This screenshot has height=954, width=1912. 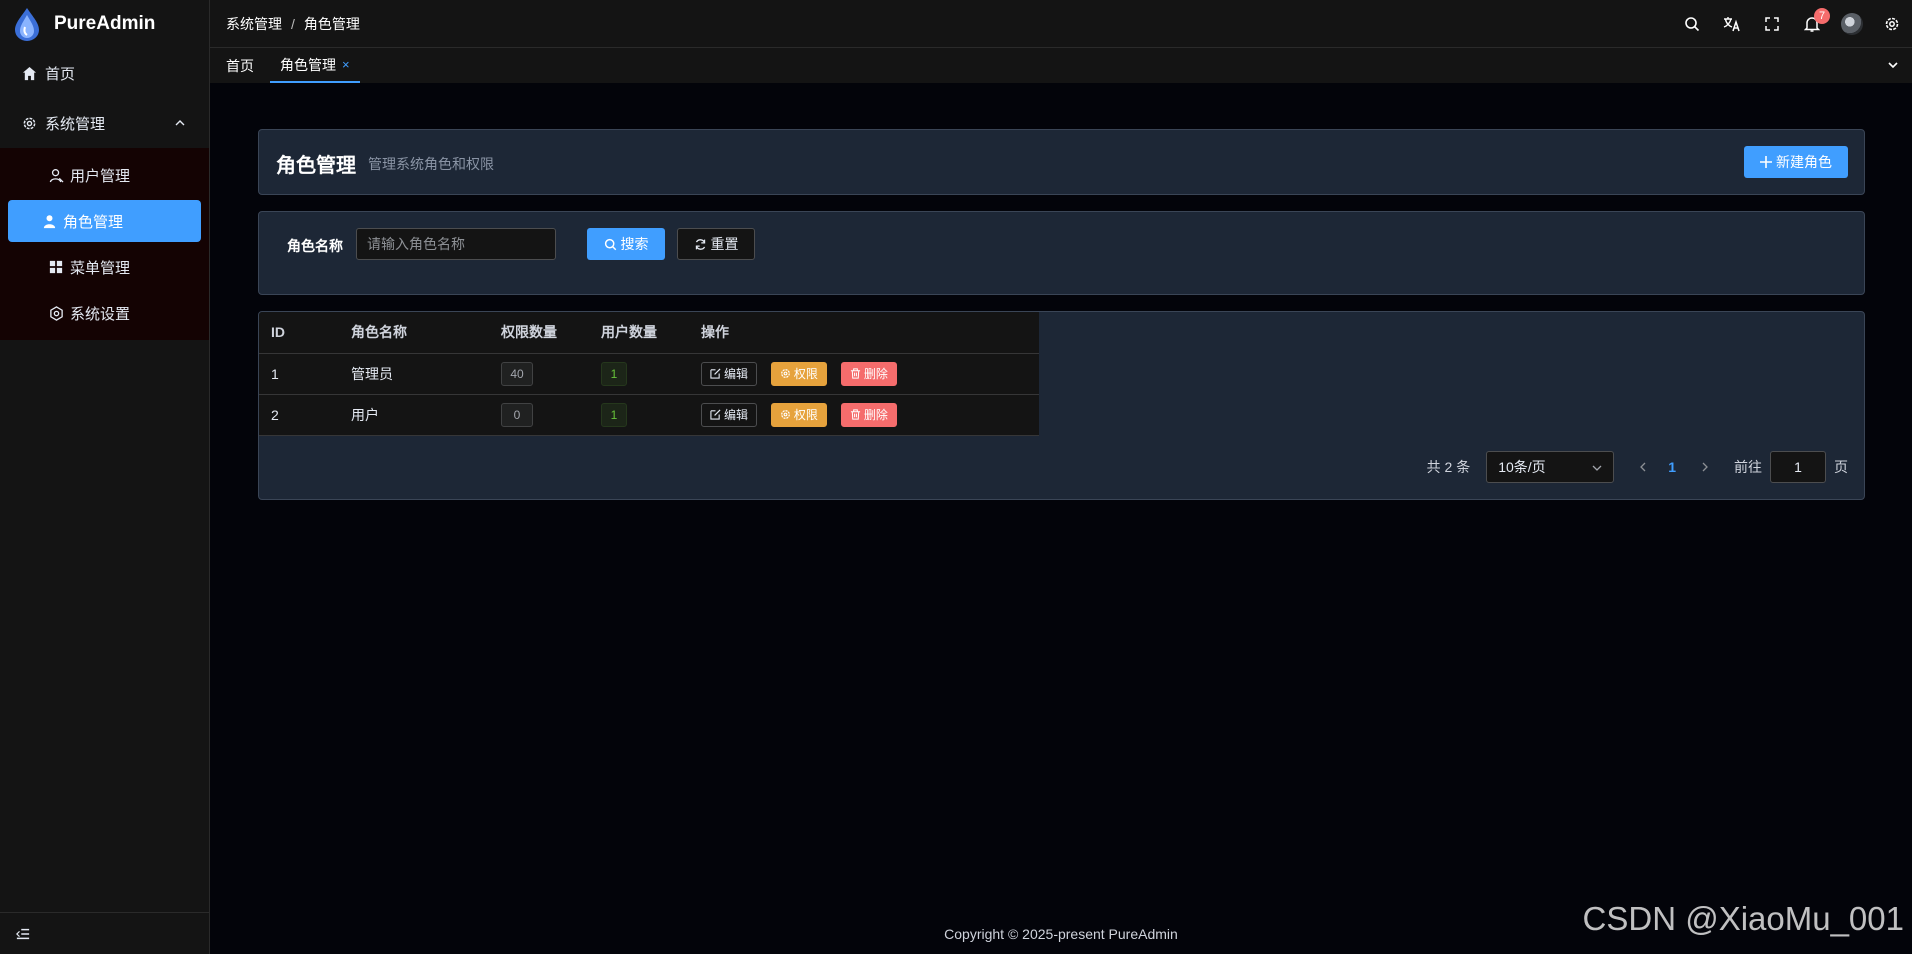 What do you see at coordinates (1448, 467) in the screenshot?
I see `pagination-total: 共 2 条` at bounding box center [1448, 467].